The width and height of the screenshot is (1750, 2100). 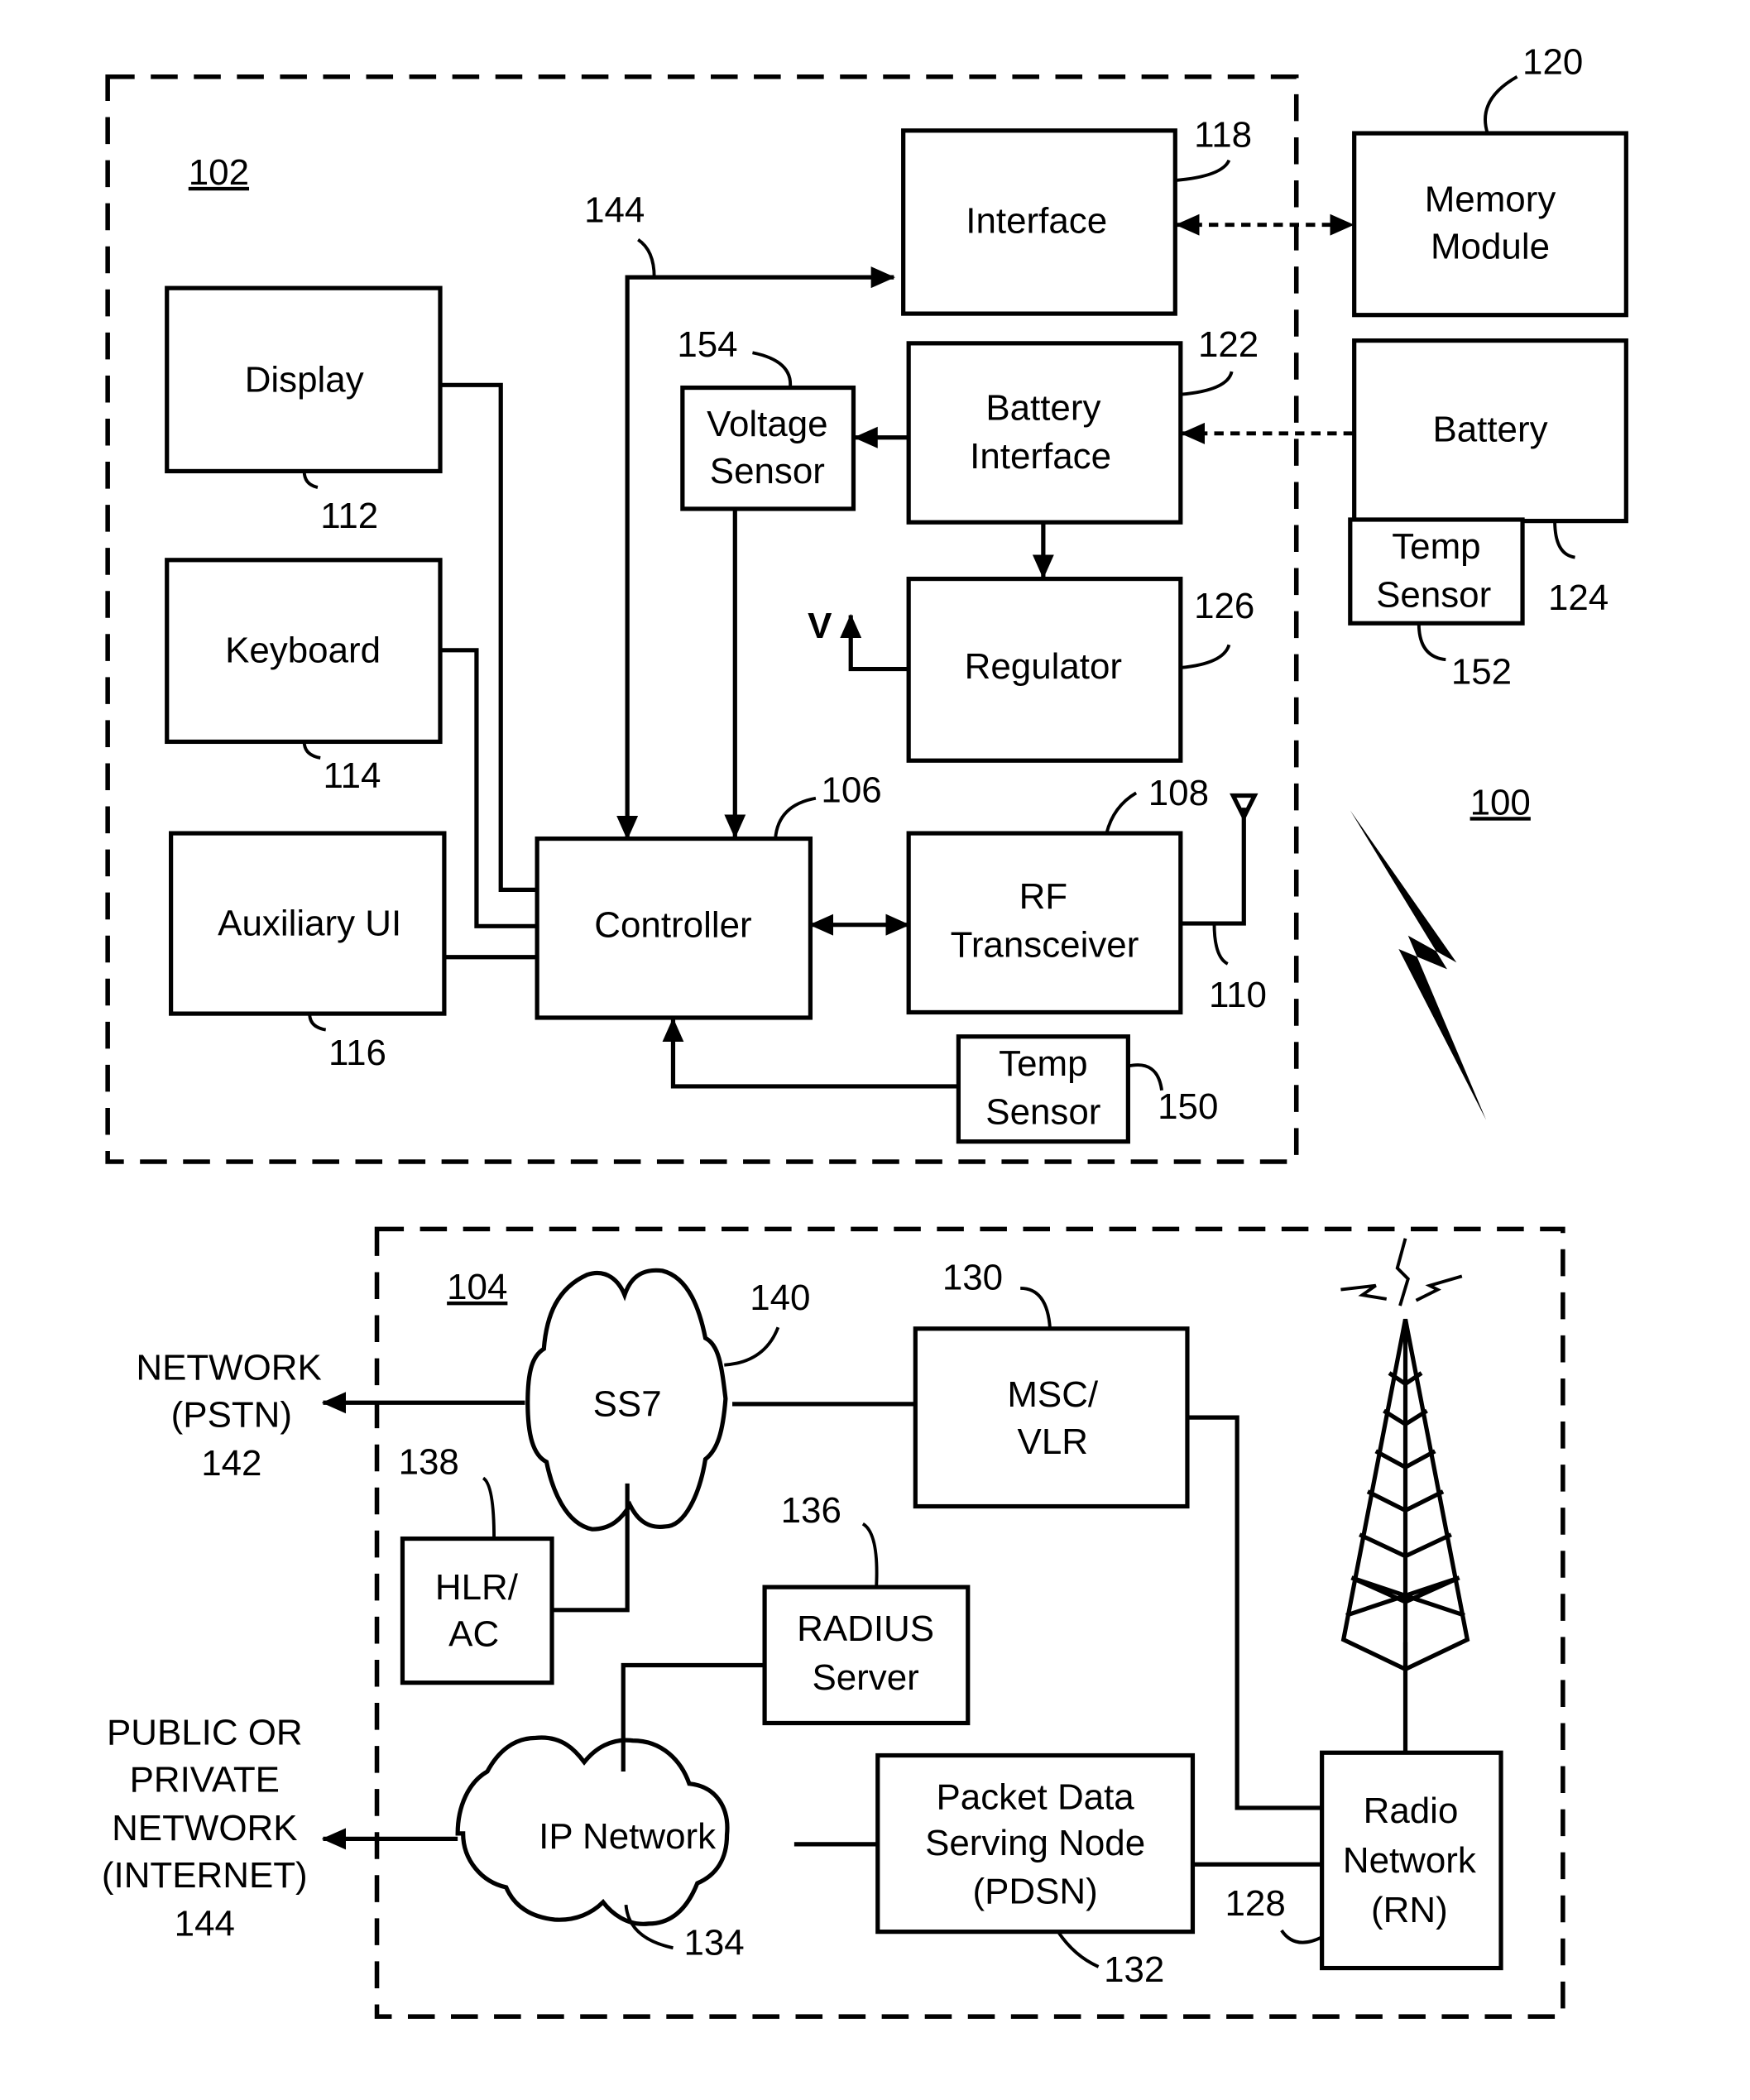 What do you see at coordinates (768, 448) in the screenshot?
I see `voltage-sensor-block: Voltage Sensor` at bounding box center [768, 448].